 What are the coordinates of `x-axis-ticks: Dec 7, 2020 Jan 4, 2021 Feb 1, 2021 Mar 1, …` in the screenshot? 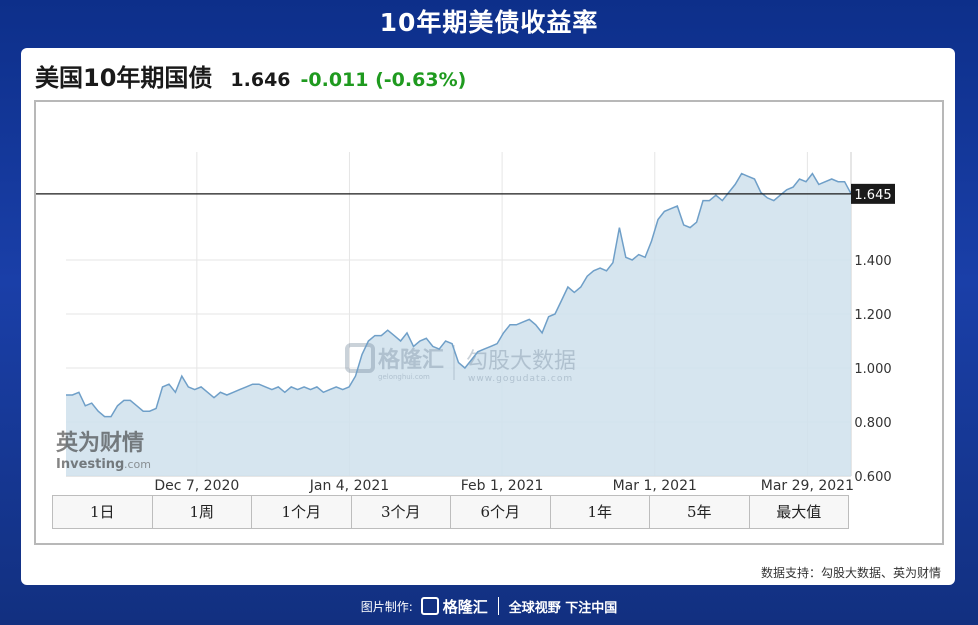 It's located at (504, 486).